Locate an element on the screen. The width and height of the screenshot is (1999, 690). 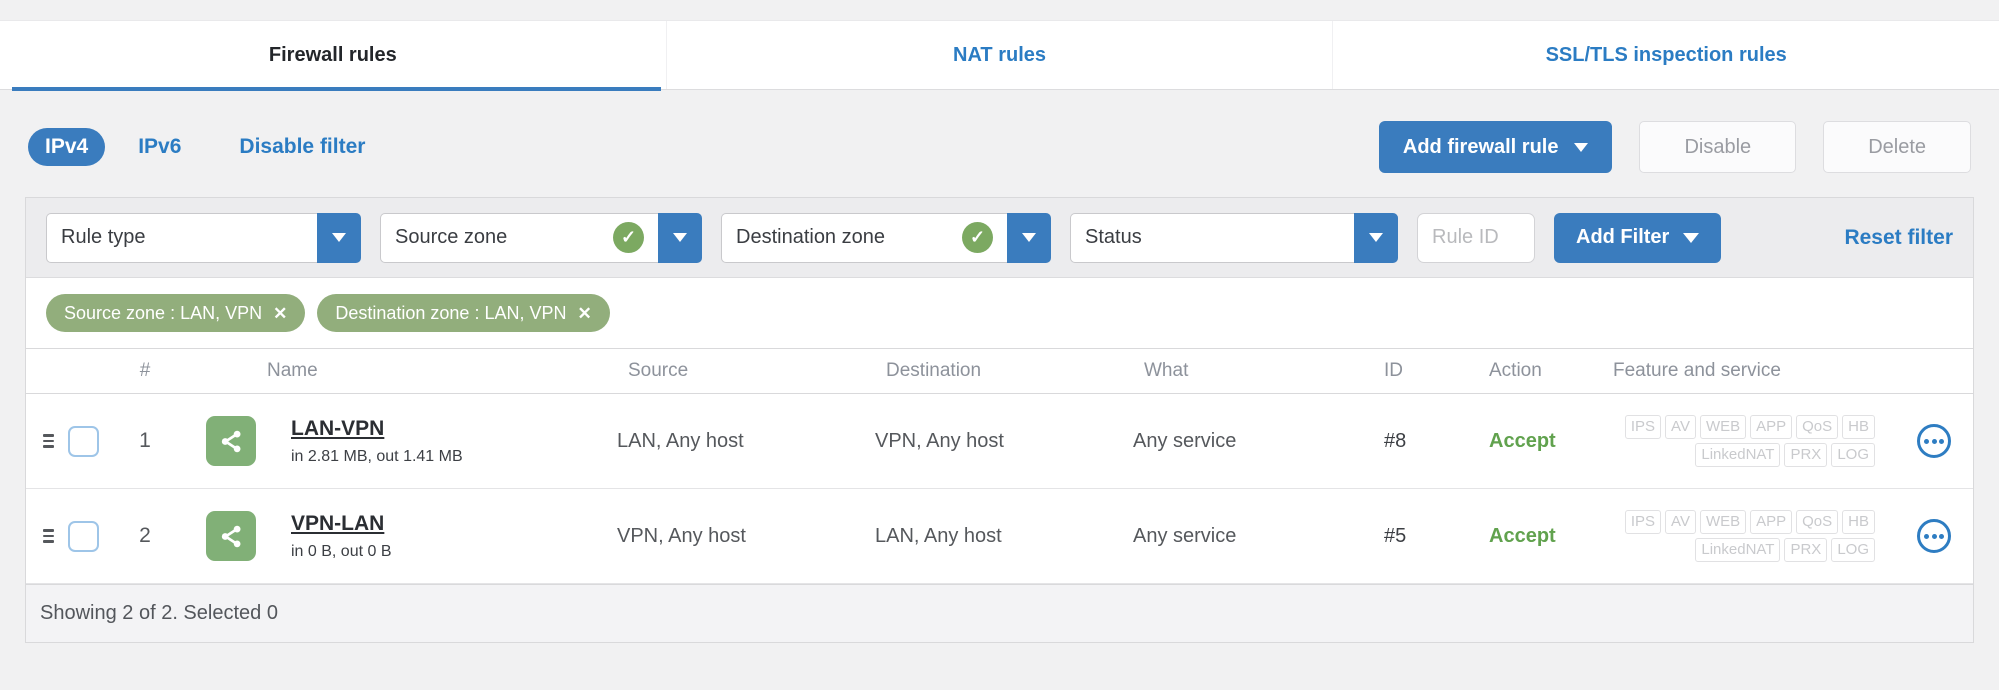
rule-id: #5 is located at coordinates (1395, 535).